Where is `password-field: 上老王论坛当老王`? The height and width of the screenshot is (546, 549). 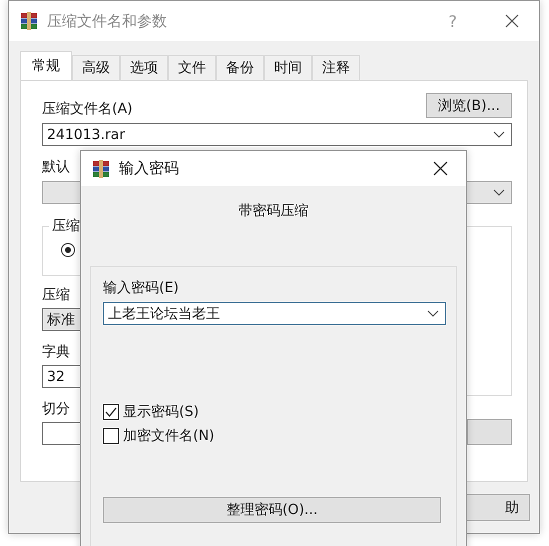 password-field: 上老王论坛当老王 is located at coordinates (274, 313).